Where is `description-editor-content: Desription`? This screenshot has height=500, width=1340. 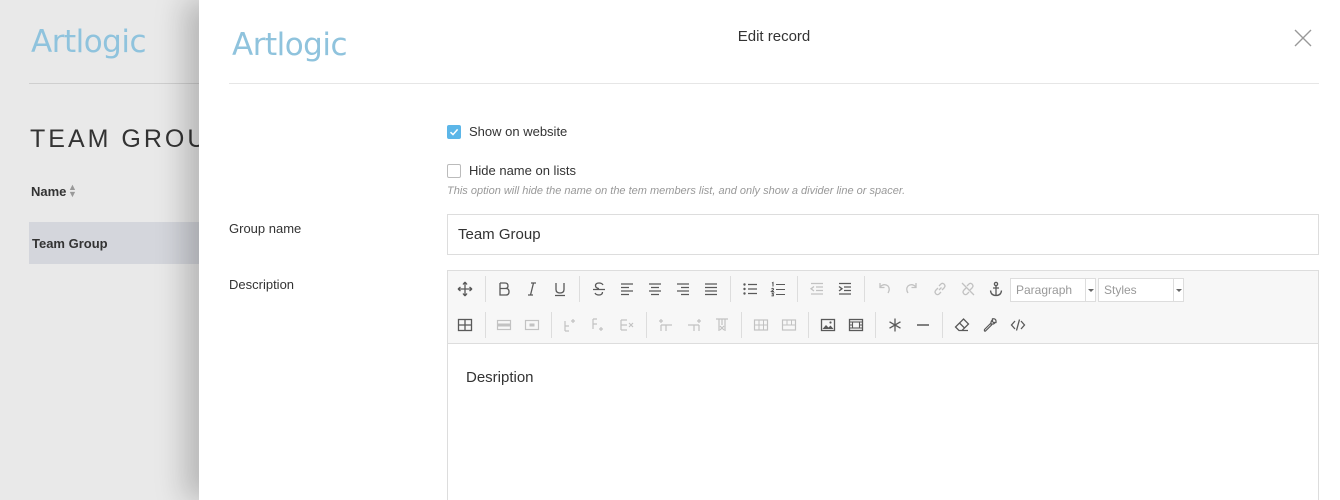 description-editor-content: Desription is located at coordinates (500, 377).